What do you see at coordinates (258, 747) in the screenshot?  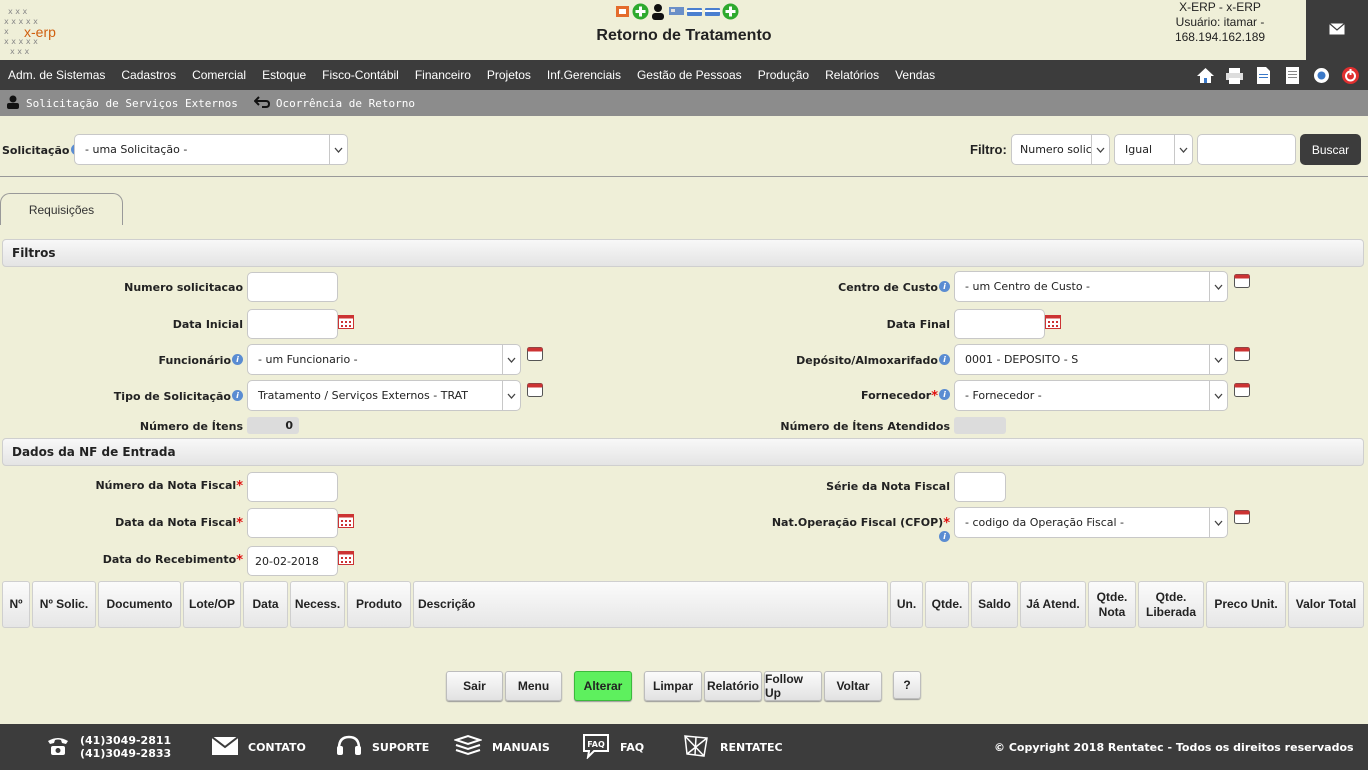 I see `footer-contato: CONTATO` at bounding box center [258, 747].